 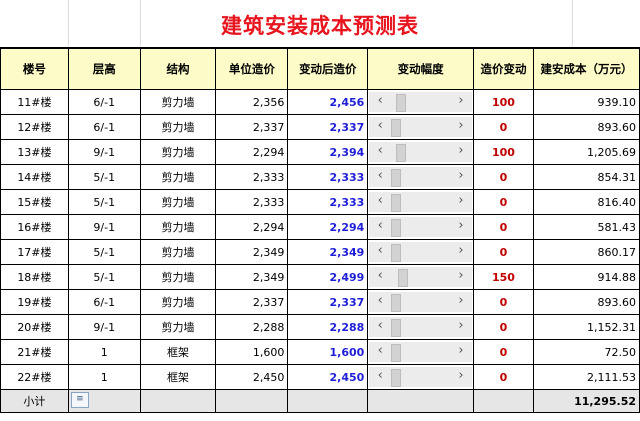 What do you see at coordinates (34, 377) in the screenshot?
I see `cell-building: 22#楼` at bounding box center [34, 377].